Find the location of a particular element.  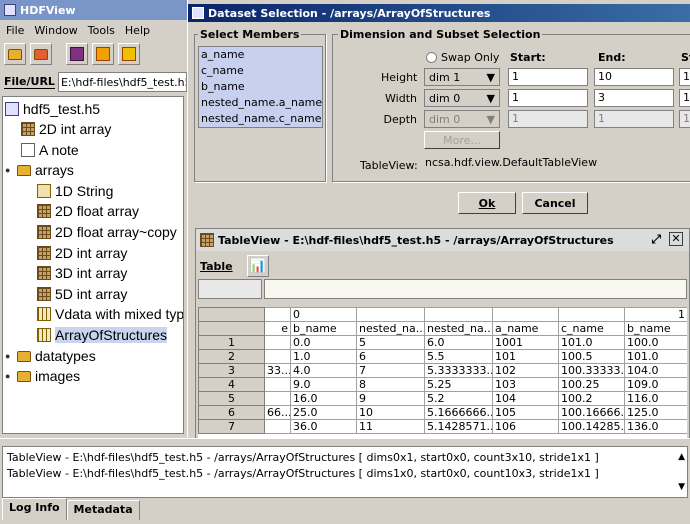

column-header: c_name is located at coordinates (591, 328).